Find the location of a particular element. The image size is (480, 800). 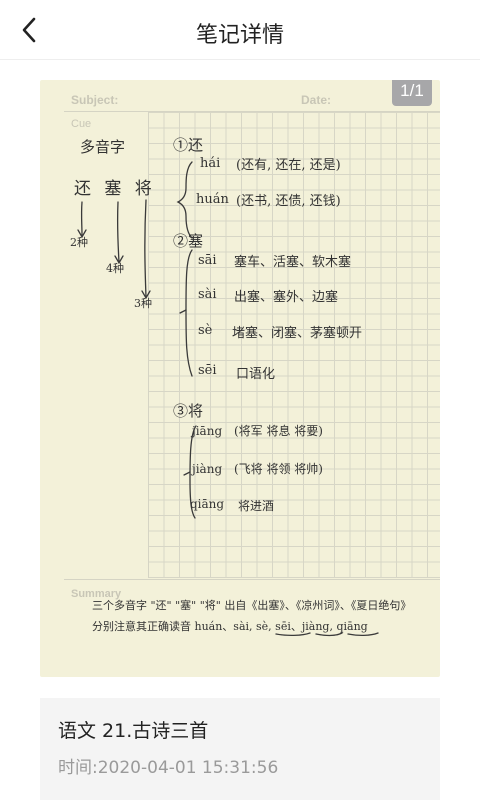

cue-heading: 多音字 is located at coordinates (103, 147).